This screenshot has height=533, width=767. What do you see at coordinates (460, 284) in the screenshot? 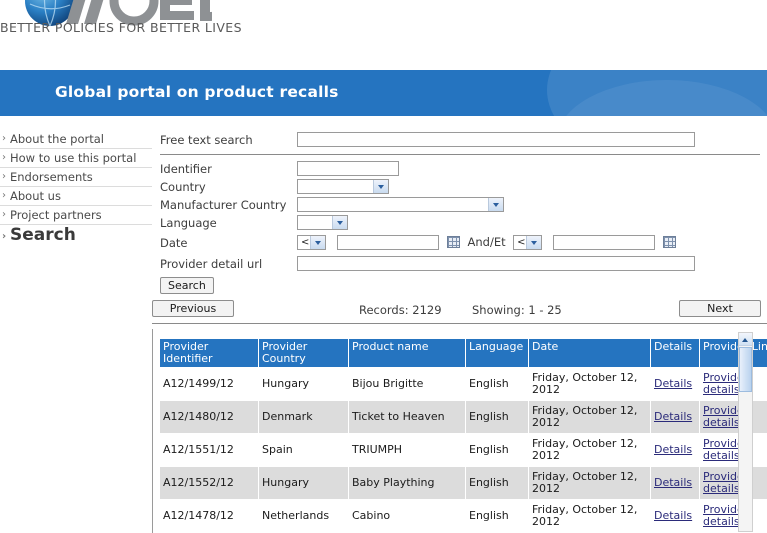
I see `search-button-row: Search` at bounding box center [460, 284].